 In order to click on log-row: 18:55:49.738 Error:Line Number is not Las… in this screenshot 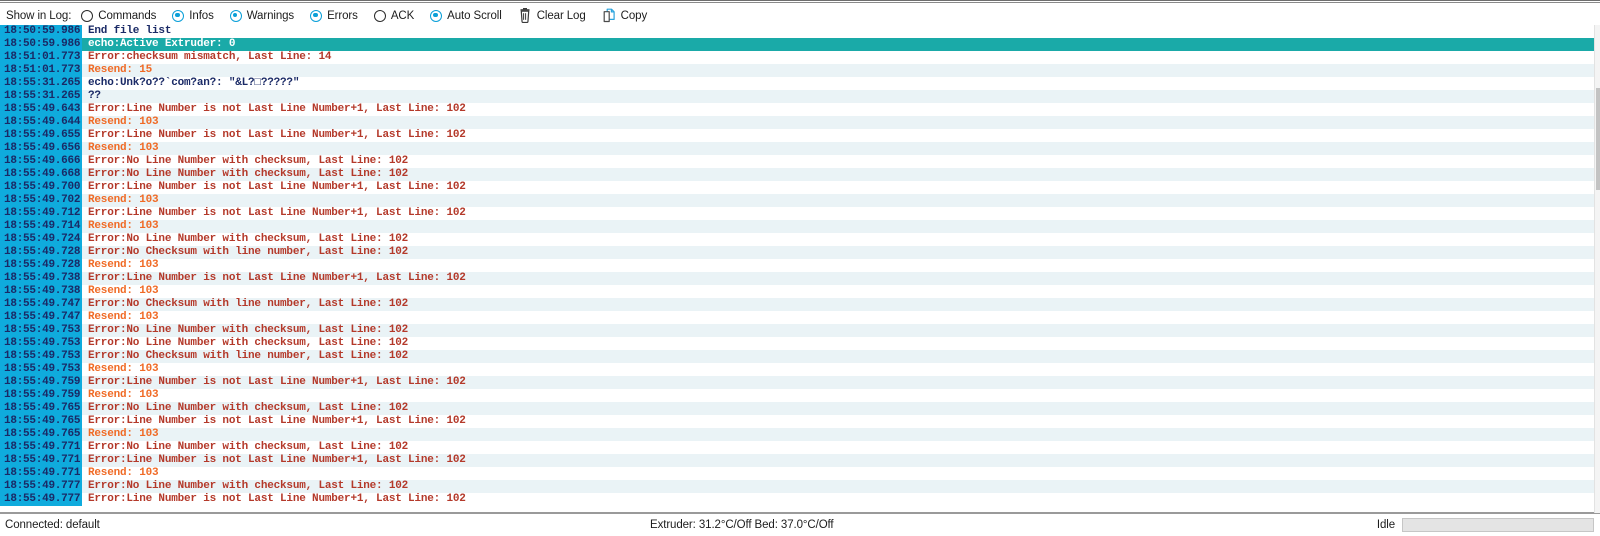, I will do `click(797, 278)`.